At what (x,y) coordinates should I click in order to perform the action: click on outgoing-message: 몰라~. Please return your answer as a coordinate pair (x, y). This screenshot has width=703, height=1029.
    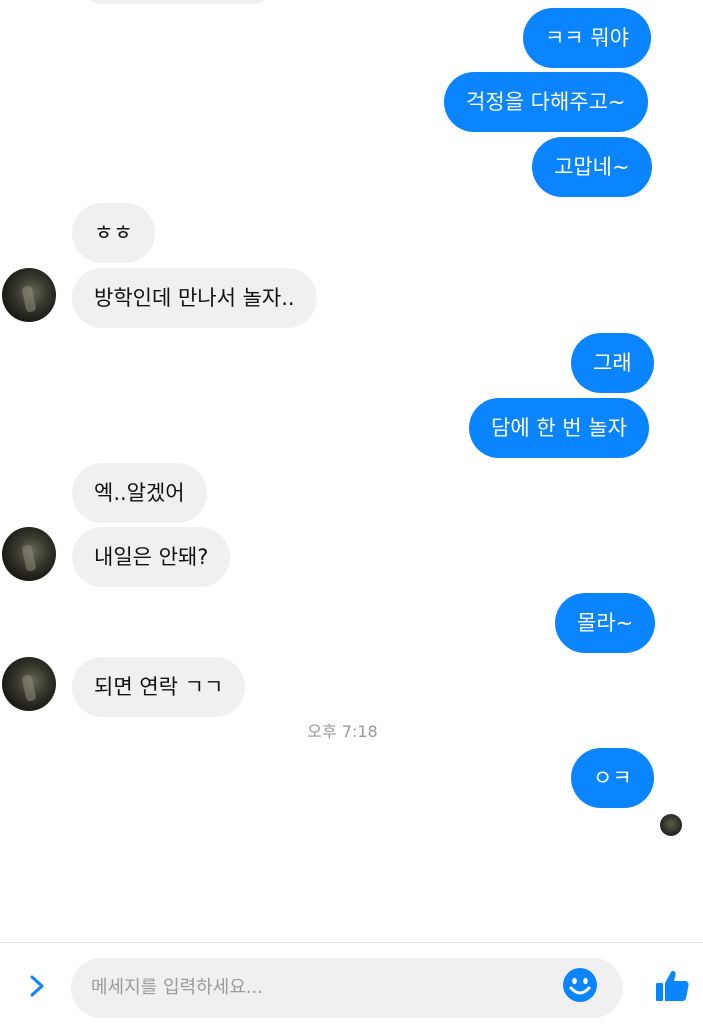
    Looking at the image, I should click on (605, 623).